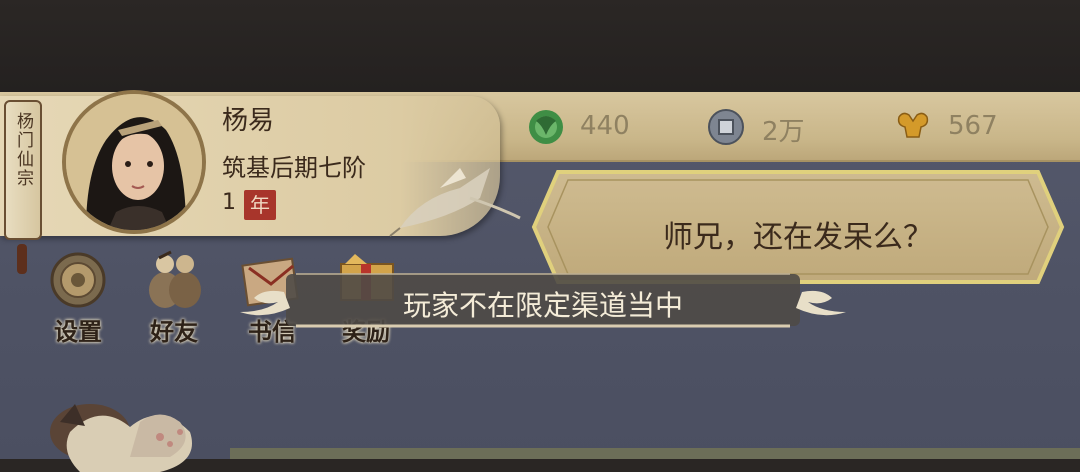 The height and width of the screenshot is (472, 1080). I want to click on jade-icon, so click(546, 127).